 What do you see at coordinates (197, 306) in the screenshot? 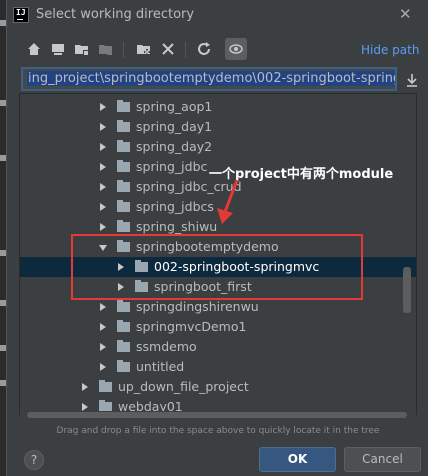
I see `tree-row-label: springdingshirenwu` at bounding box center [197, 306].